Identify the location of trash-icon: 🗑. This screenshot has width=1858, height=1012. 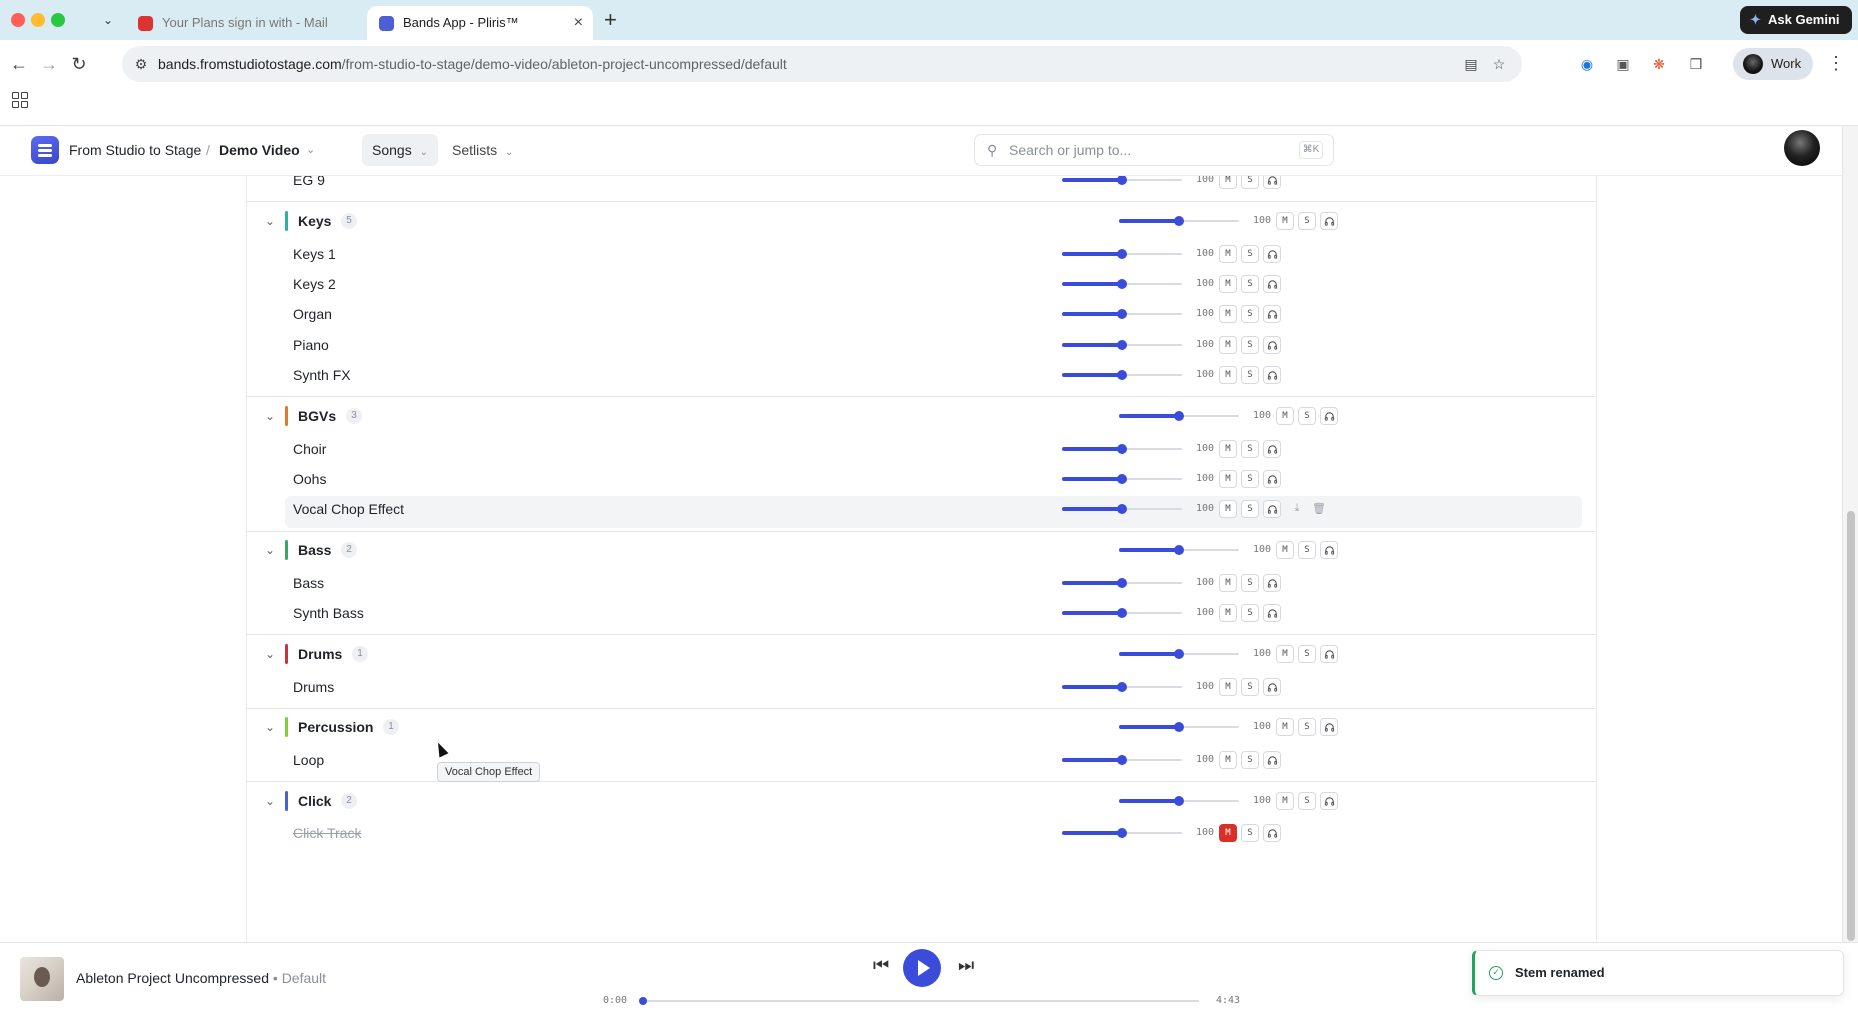
(1319, 508).